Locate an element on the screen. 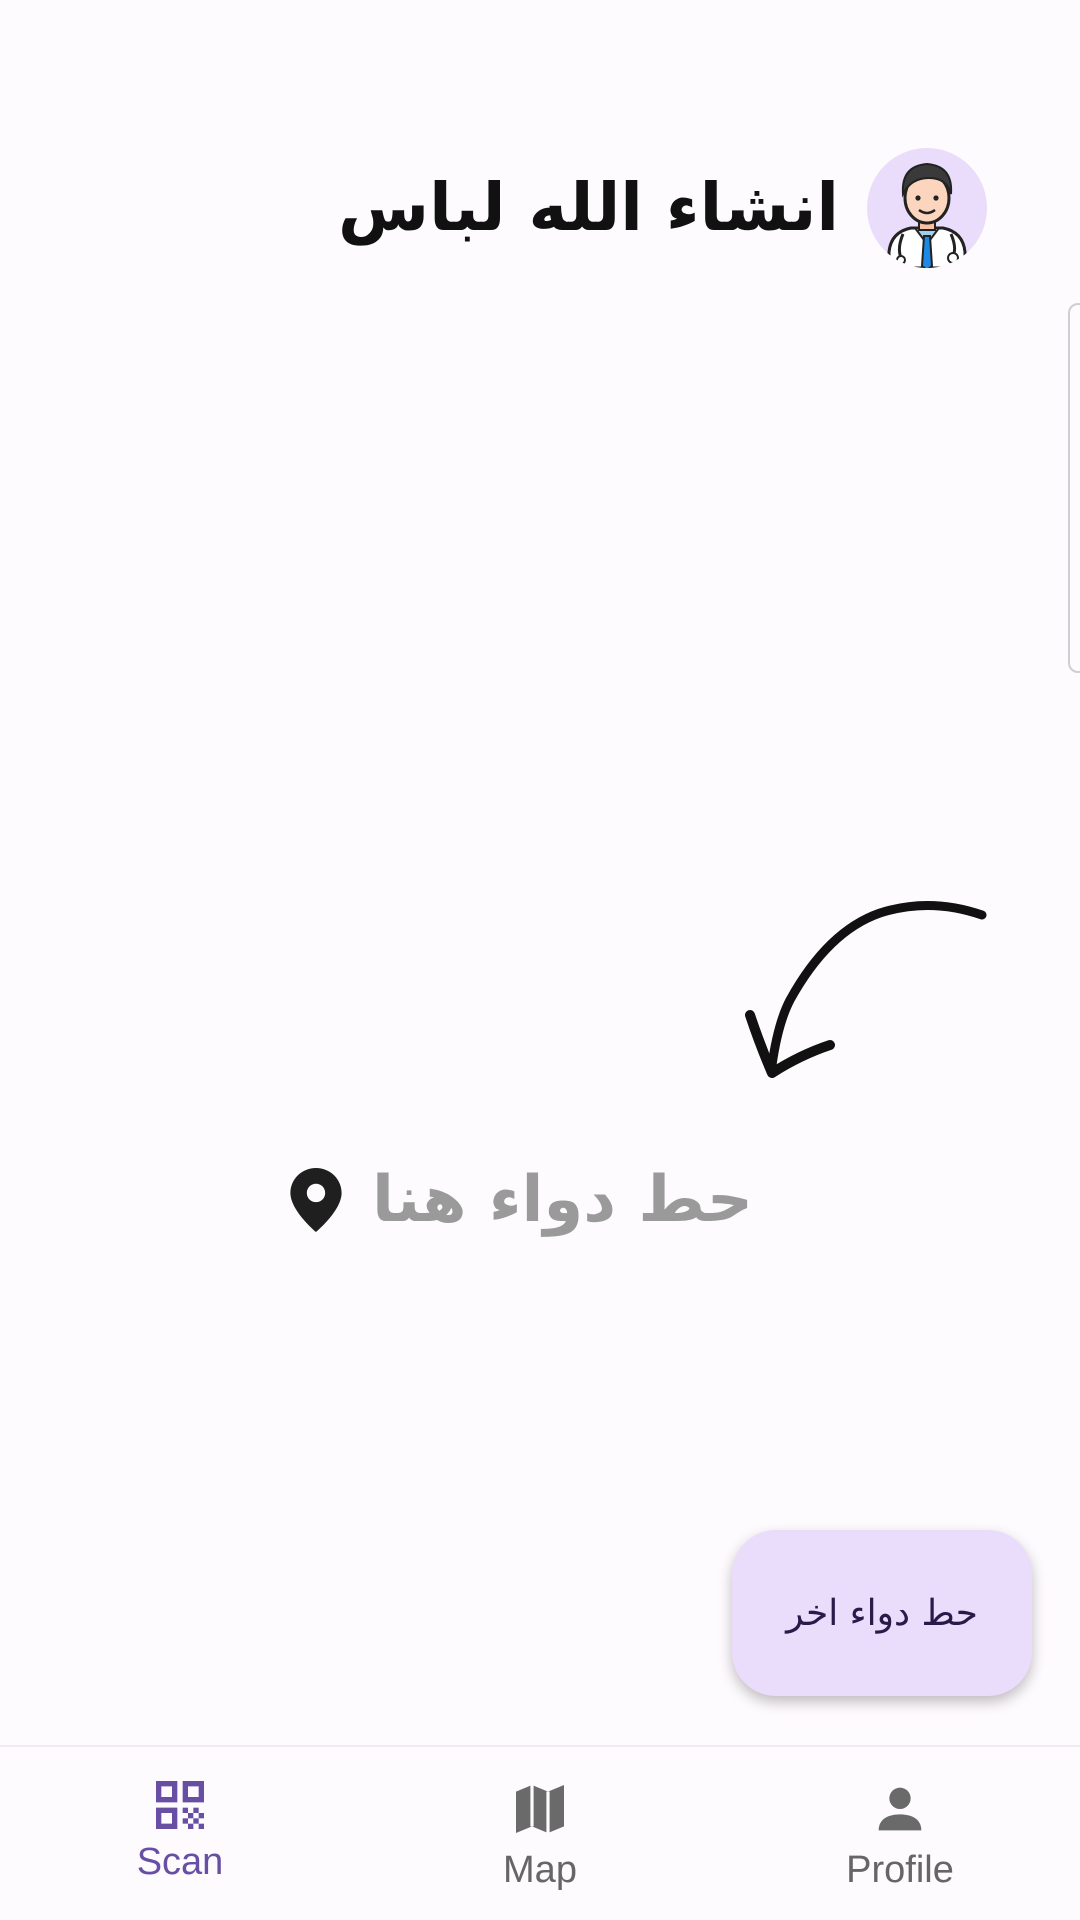 This screenshot has height=1920, width=1080. doctor-avatar-svg is located at coordinates (927, 215).